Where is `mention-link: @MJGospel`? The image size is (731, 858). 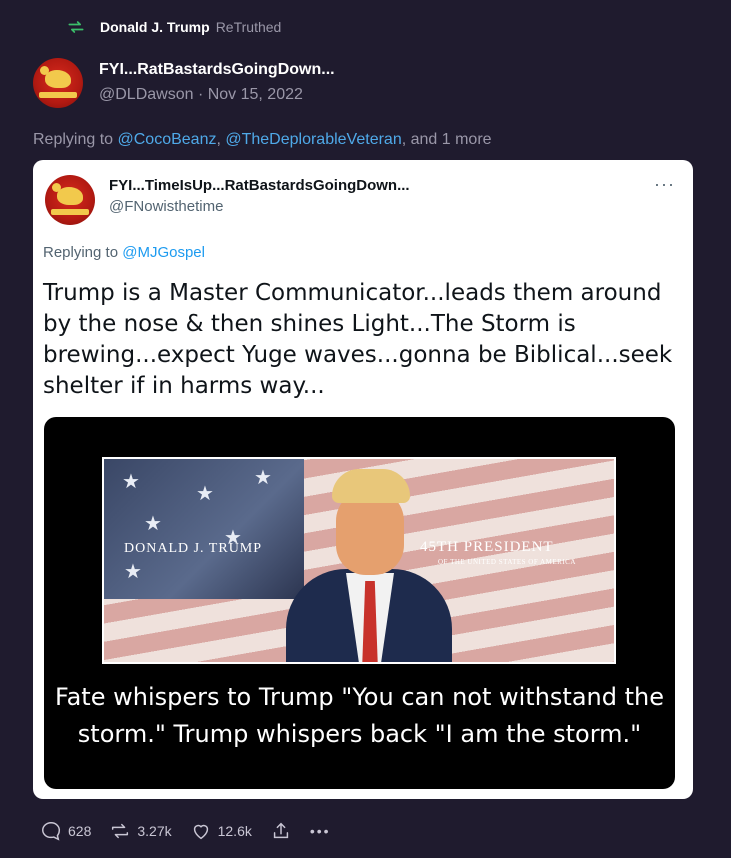
mention-link: @MJGospel is located at coordinates (163, 252).